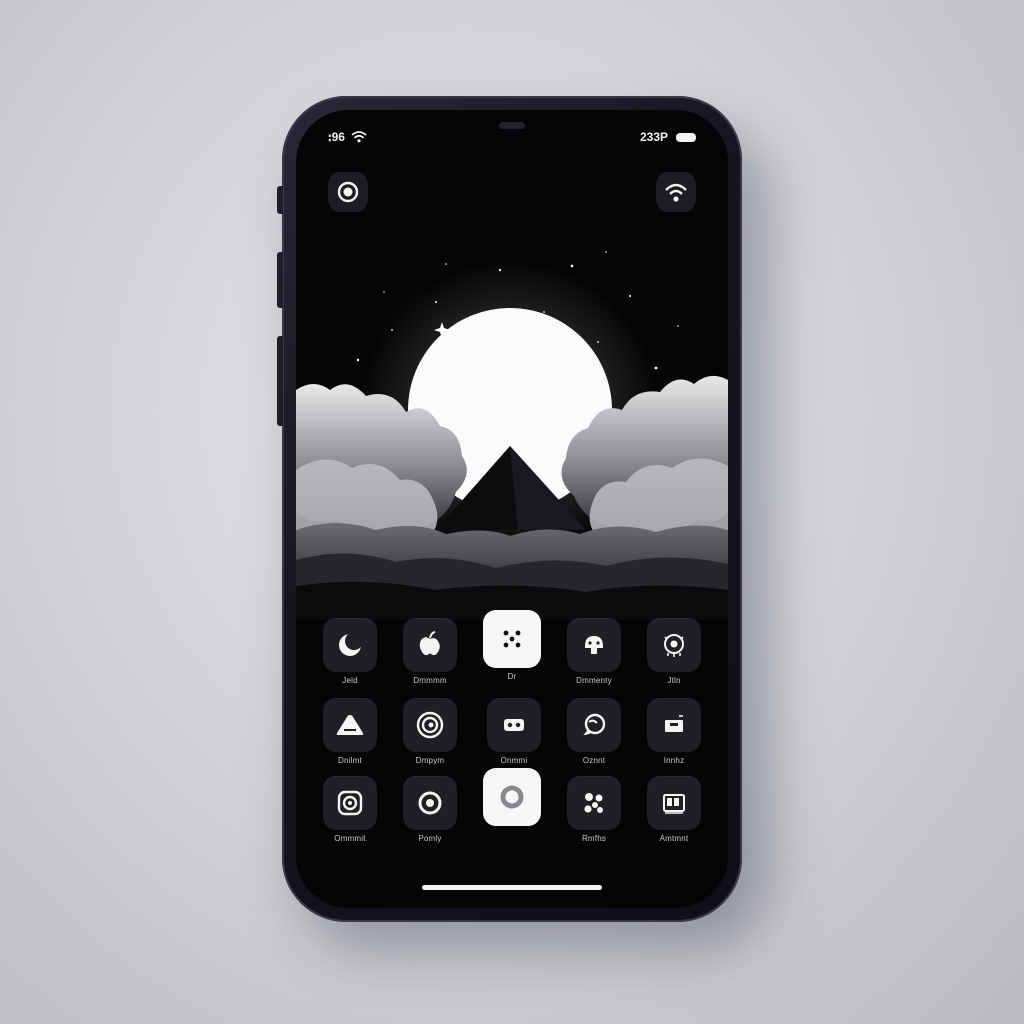 The image size is (1024, 1024). What do you see at coordinates (512, 125) in the screenshot?
I see `dynamic-island` at bounding box center [512, 125].